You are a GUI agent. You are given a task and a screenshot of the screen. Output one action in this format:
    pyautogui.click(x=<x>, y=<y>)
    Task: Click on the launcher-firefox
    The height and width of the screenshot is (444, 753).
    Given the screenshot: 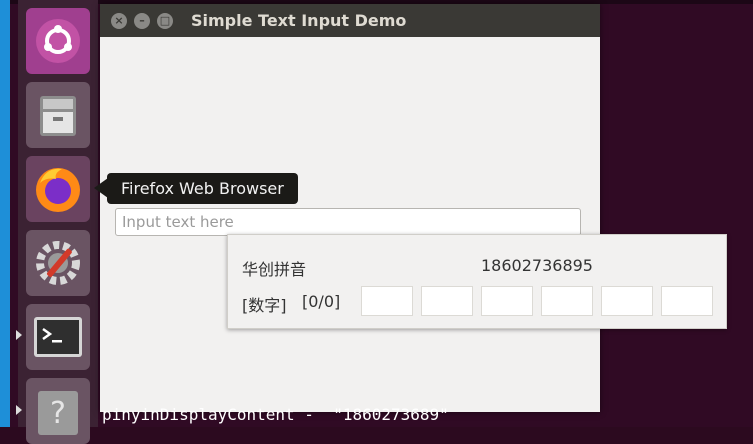 What is the action you would take?
    pyautogui.click(x=58, y=189)
    